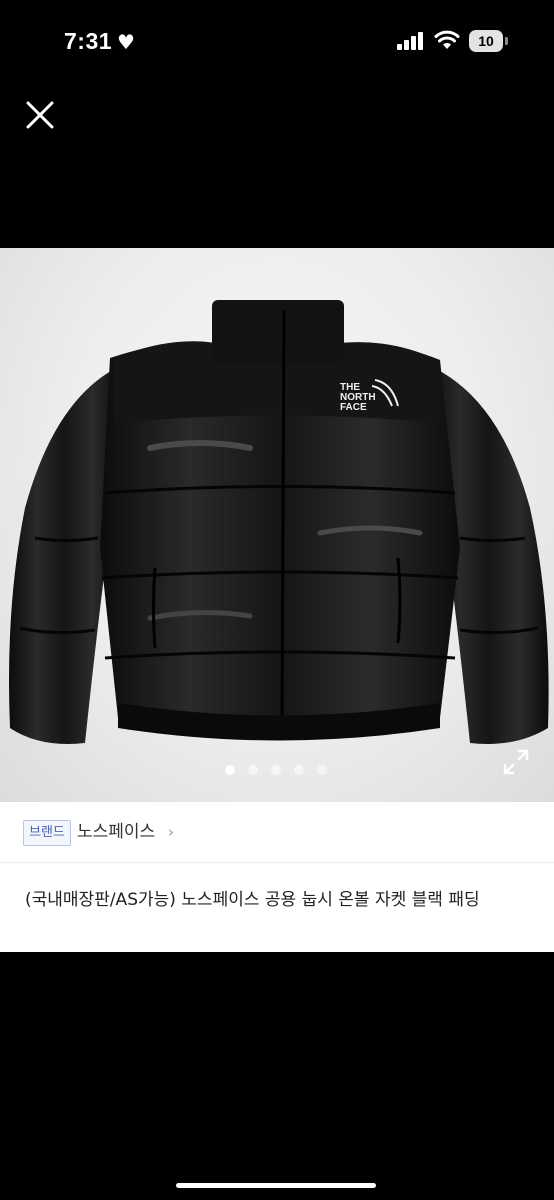  I want to click on home-indicator, so click(276, 1185).